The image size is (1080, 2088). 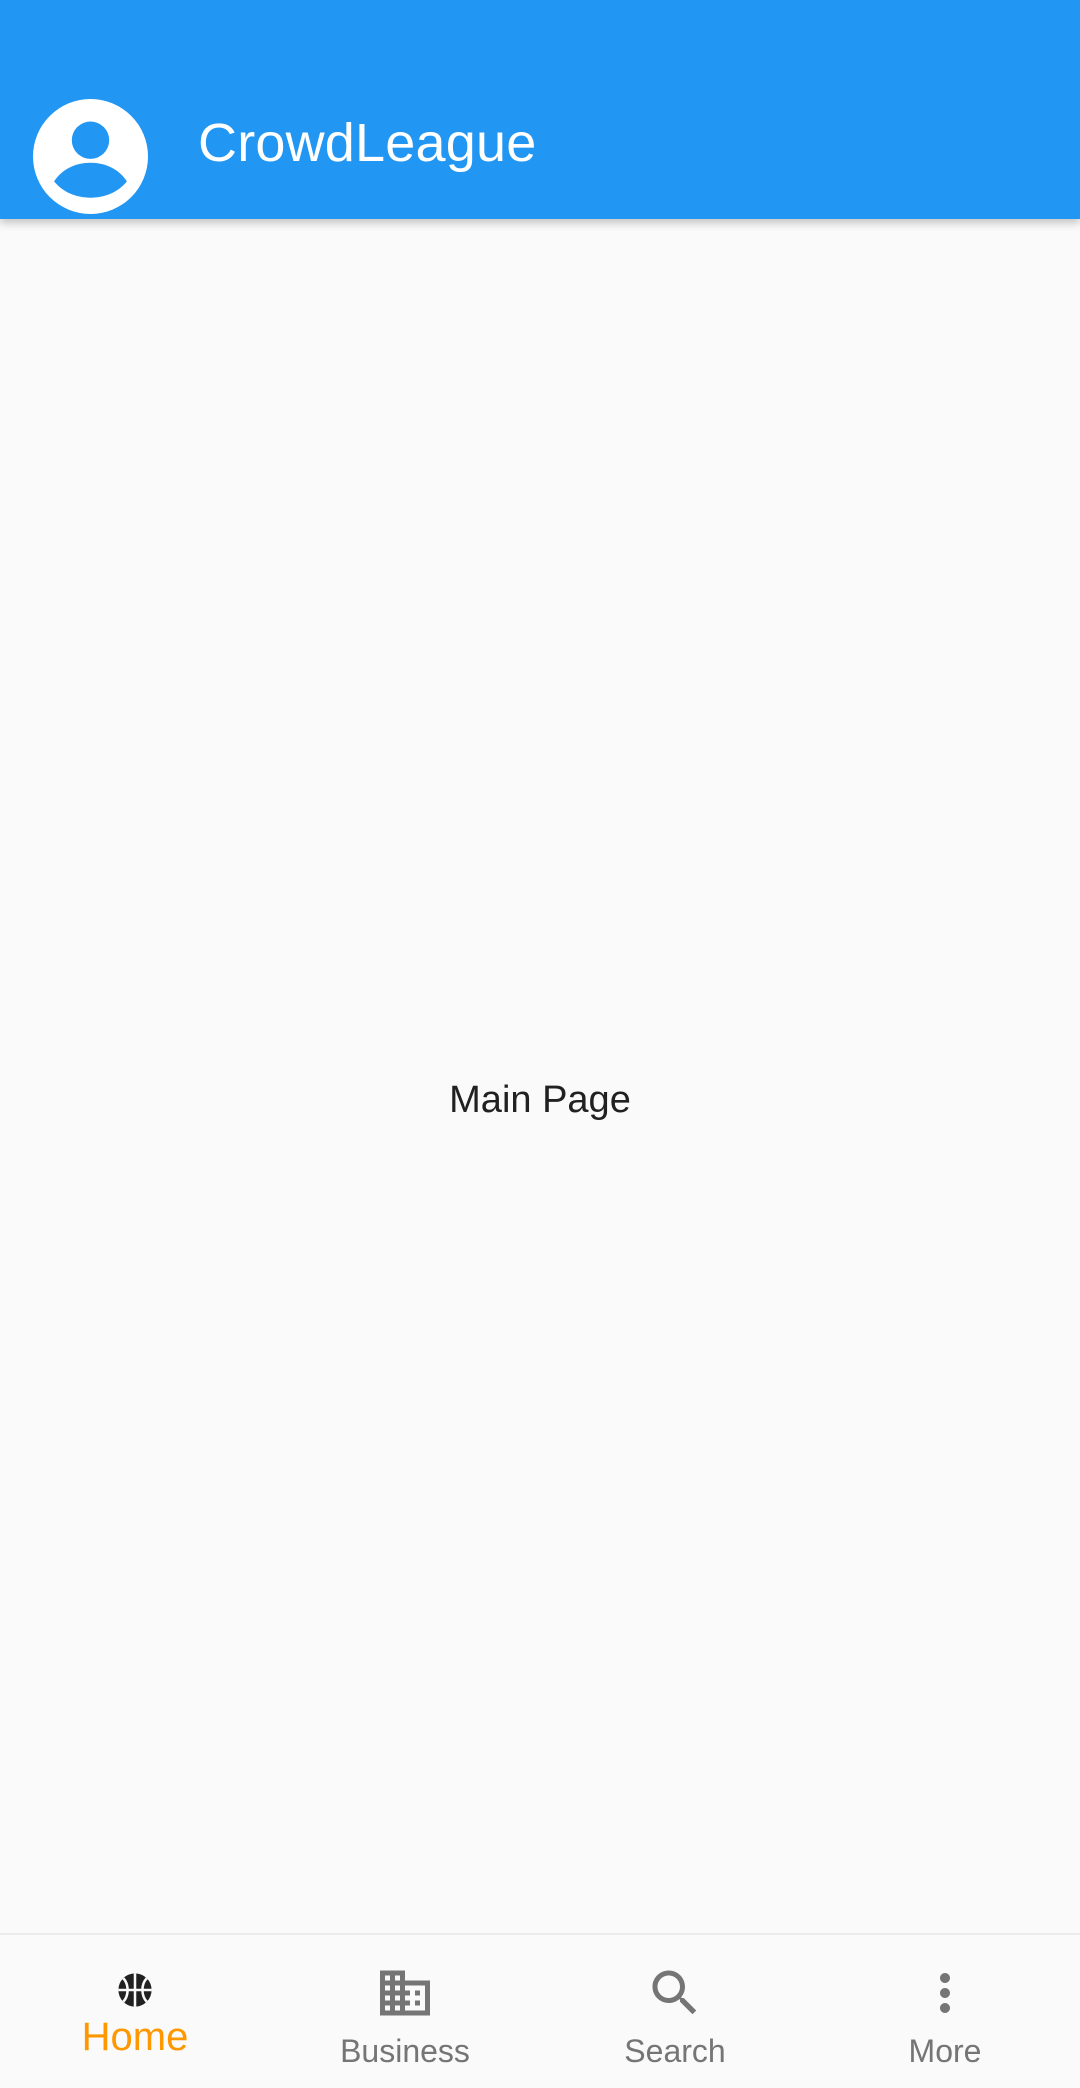 What do you see at coordinates (135, 2011) in the screenshot?
I see `nav-item-home: Home` at bounding box center [135, 2011].